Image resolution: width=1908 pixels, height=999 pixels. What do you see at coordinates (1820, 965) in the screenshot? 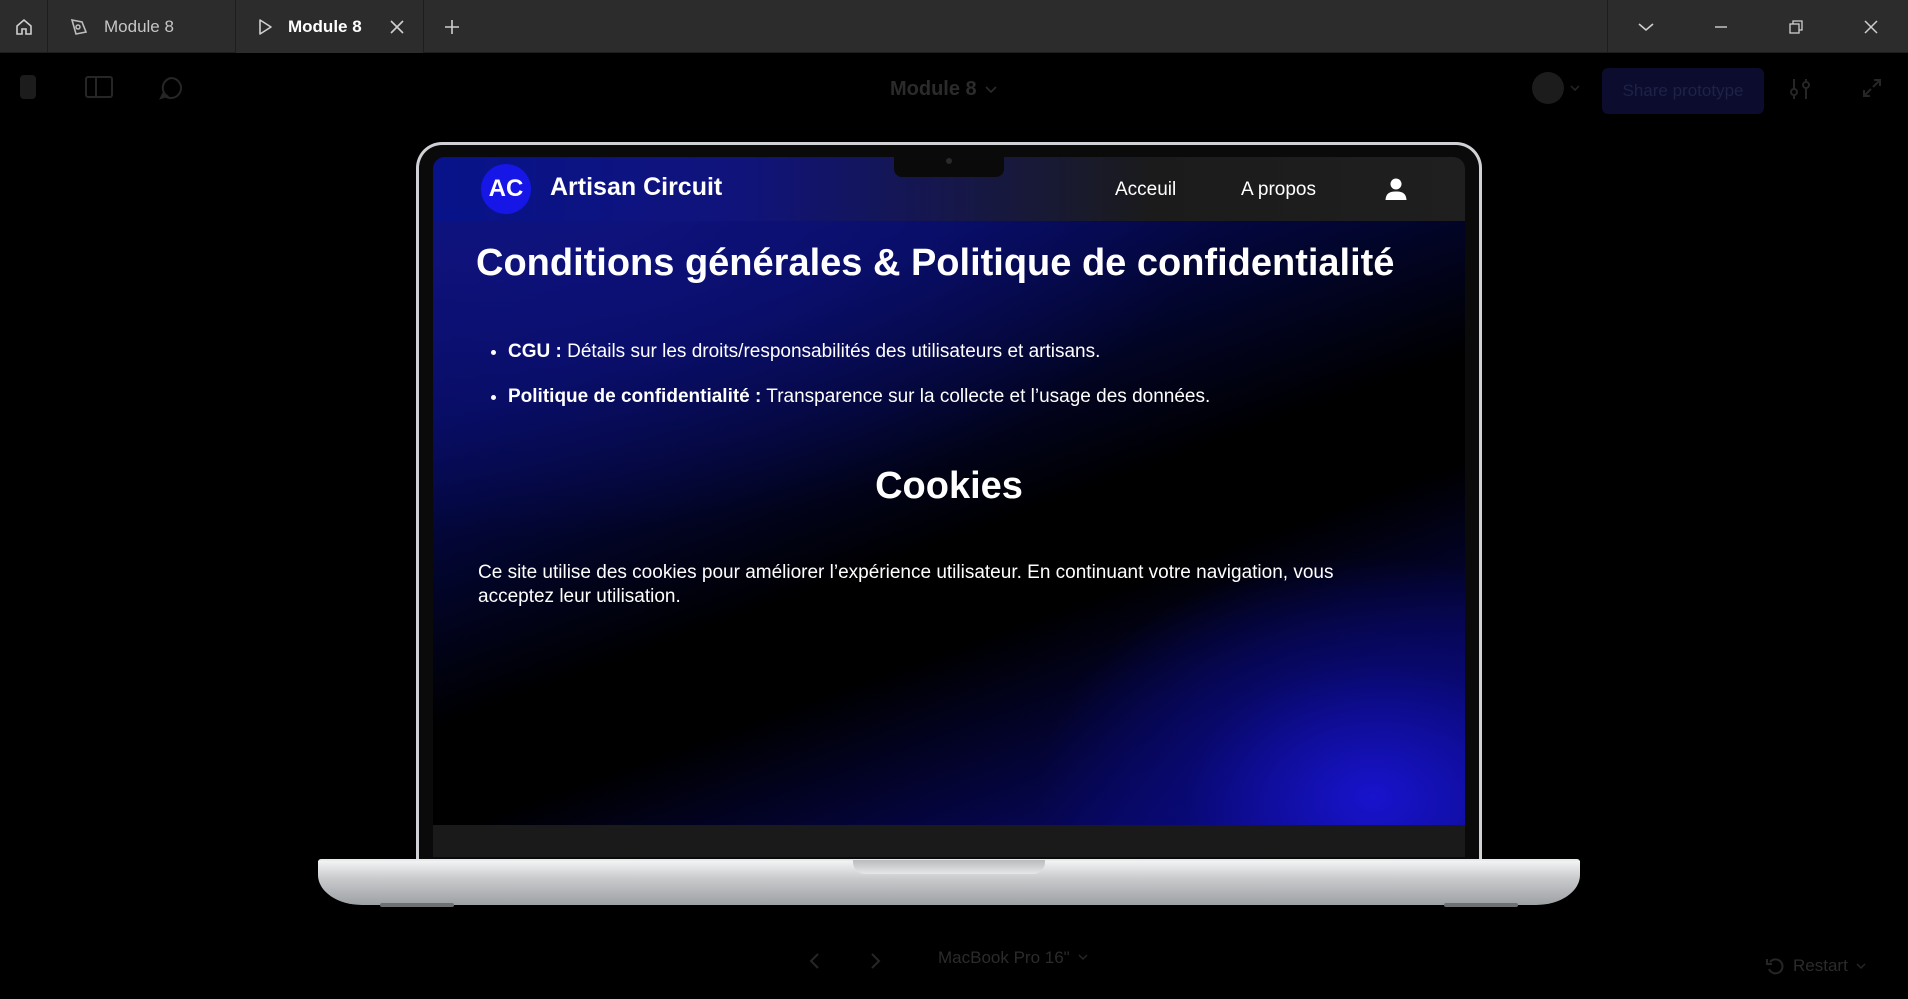
I see `restart-label: Restart` at bounding box center [1820, 965].